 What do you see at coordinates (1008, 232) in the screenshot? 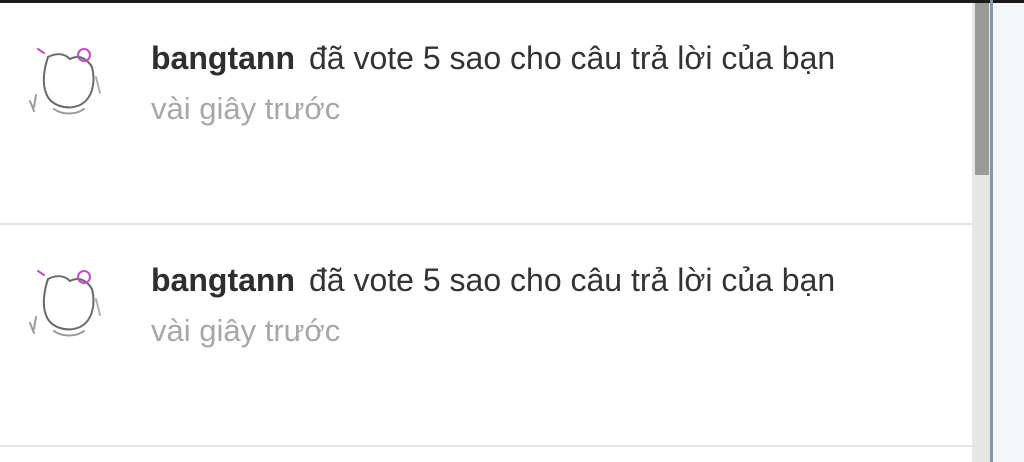
I see `background-area` at bounding box center [1008, 232].